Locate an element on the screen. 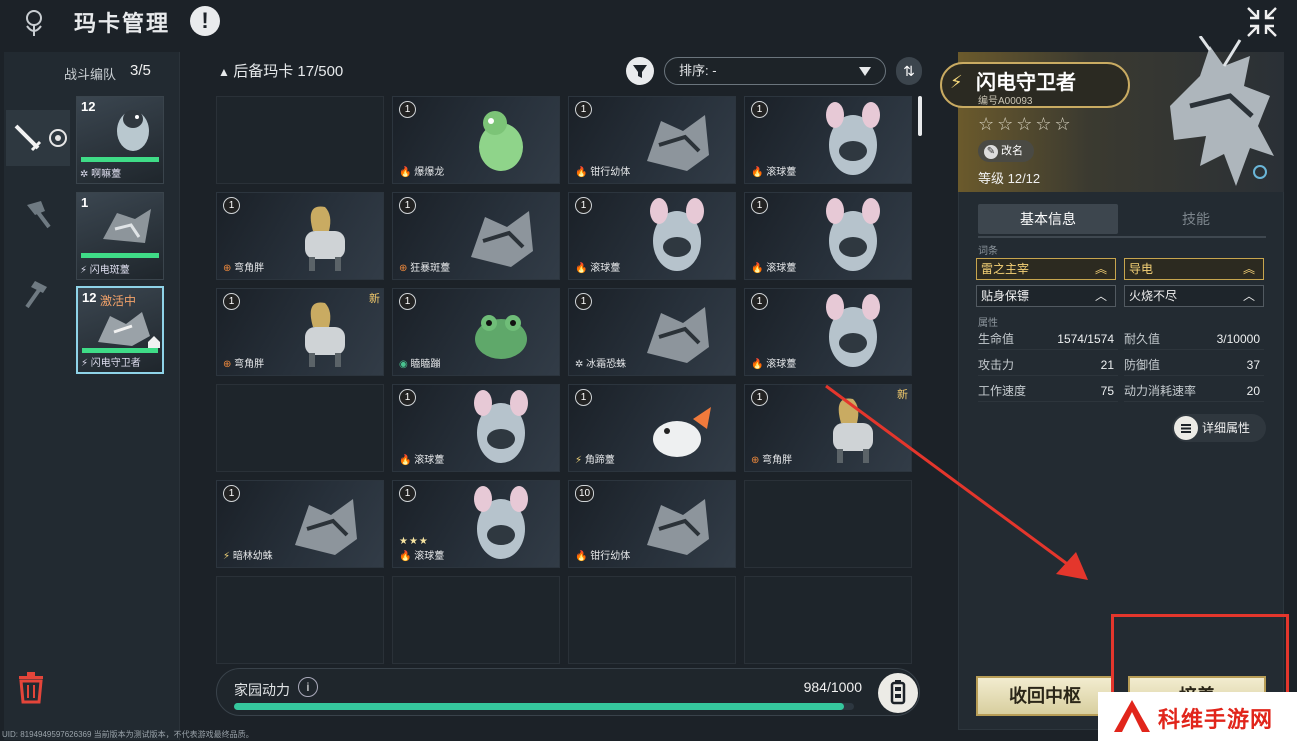 The height and width of the screenshot is (741, 1297). new-badge: 新 is located at coordinates (374, 299).